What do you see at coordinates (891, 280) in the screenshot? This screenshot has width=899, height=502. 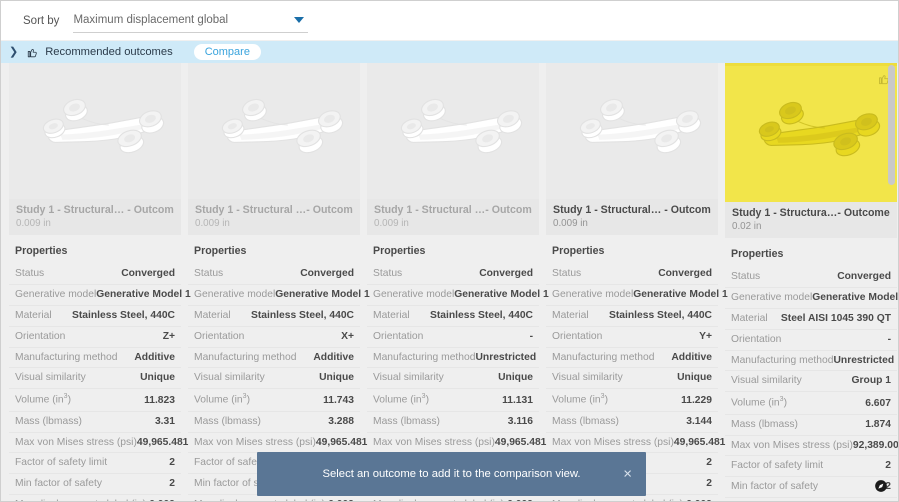 I see `vertical-scrollbar` at bounding box center [891, 280].